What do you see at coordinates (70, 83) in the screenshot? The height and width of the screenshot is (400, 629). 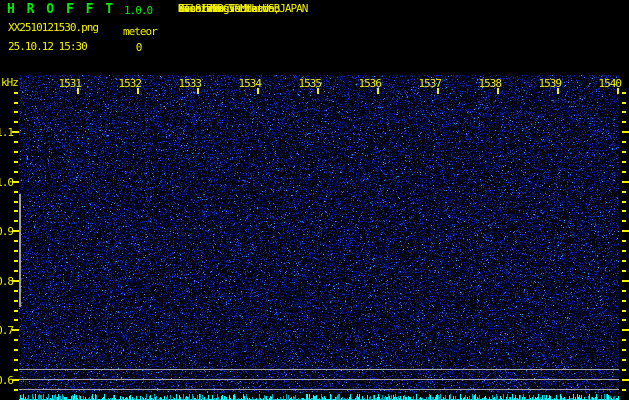 I see `time-tick-label: 1531` at bounding box center [70, 83].